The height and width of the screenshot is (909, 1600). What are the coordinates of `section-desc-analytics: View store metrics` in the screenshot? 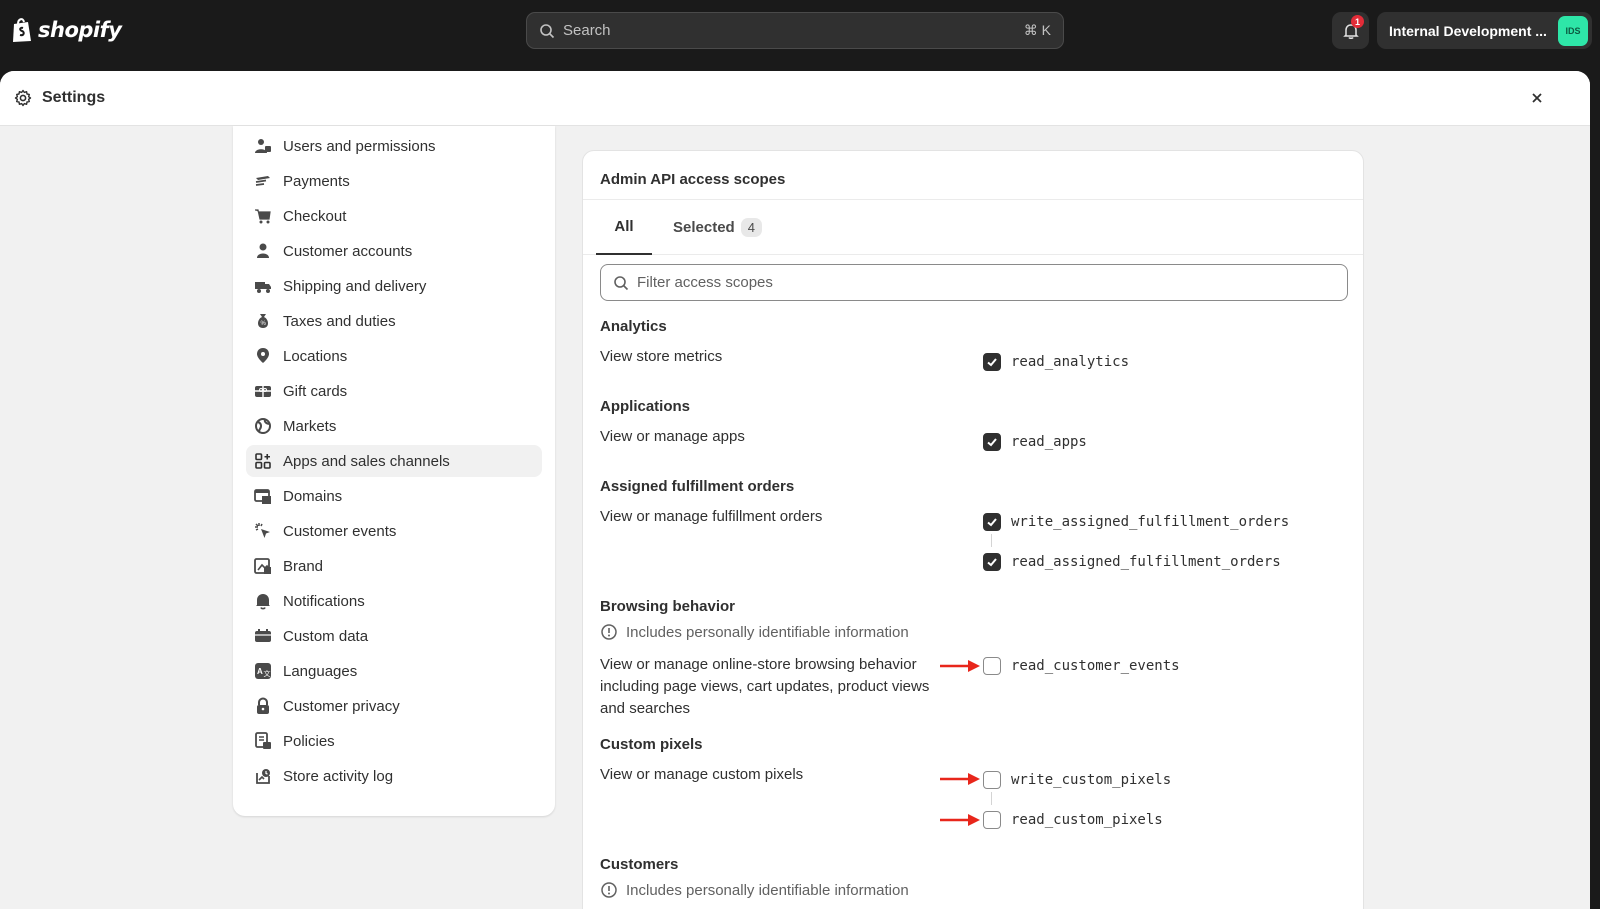 It's located at (661, 356).